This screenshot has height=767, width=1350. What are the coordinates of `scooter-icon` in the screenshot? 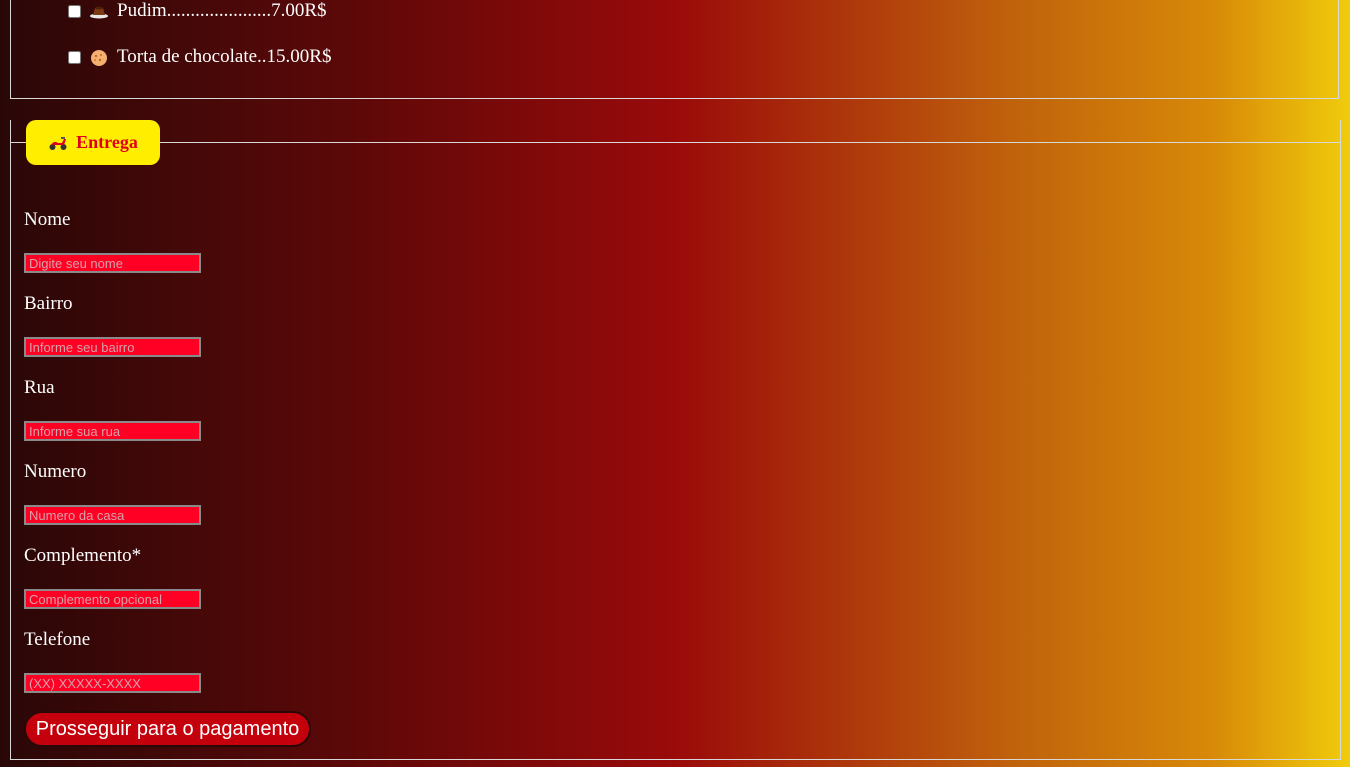 It's located at (58, 143).